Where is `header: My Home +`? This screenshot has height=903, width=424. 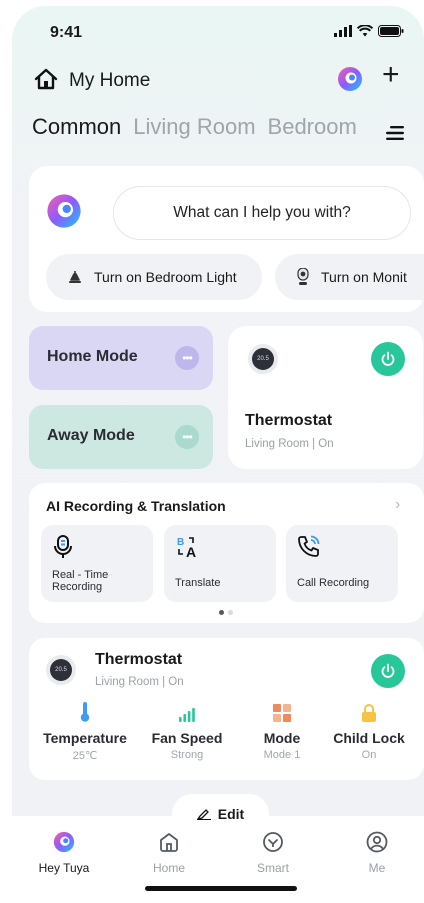
header: My Home + is located at coordinates (218, 80).